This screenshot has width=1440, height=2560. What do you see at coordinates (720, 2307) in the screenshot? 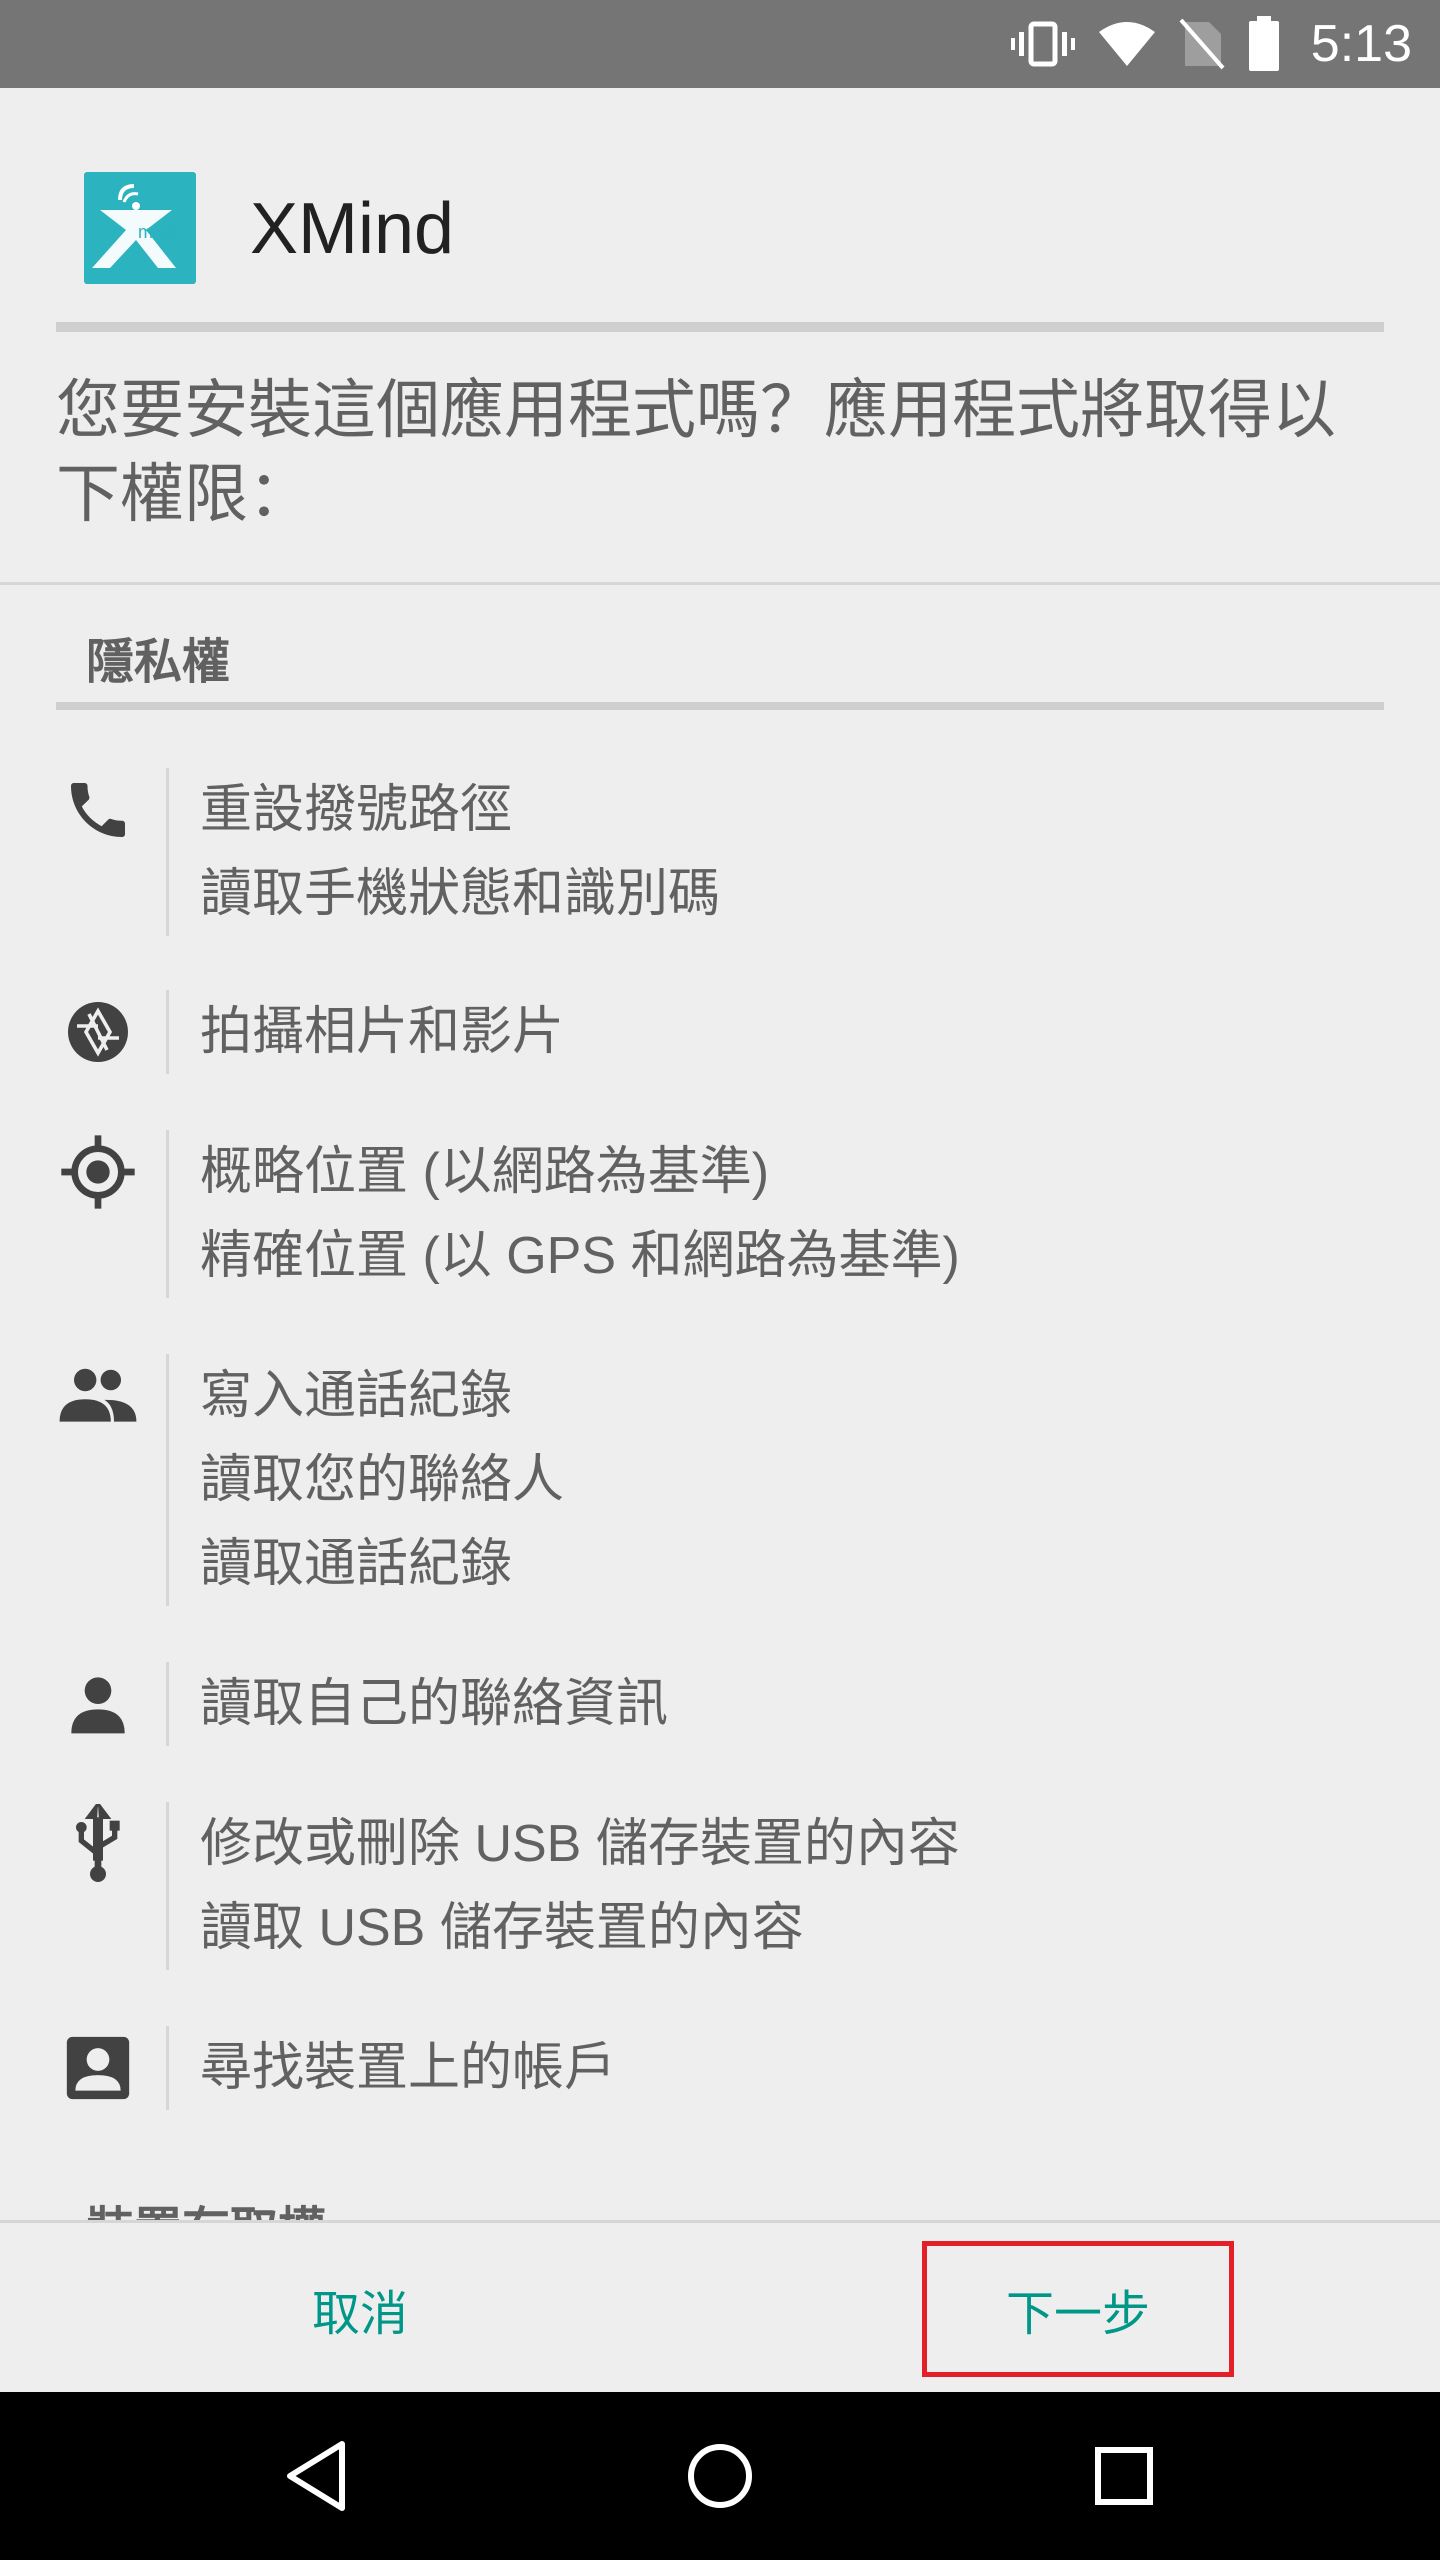
I see `action-bar: 取消 下一步` at bounding box center [720, 2307].